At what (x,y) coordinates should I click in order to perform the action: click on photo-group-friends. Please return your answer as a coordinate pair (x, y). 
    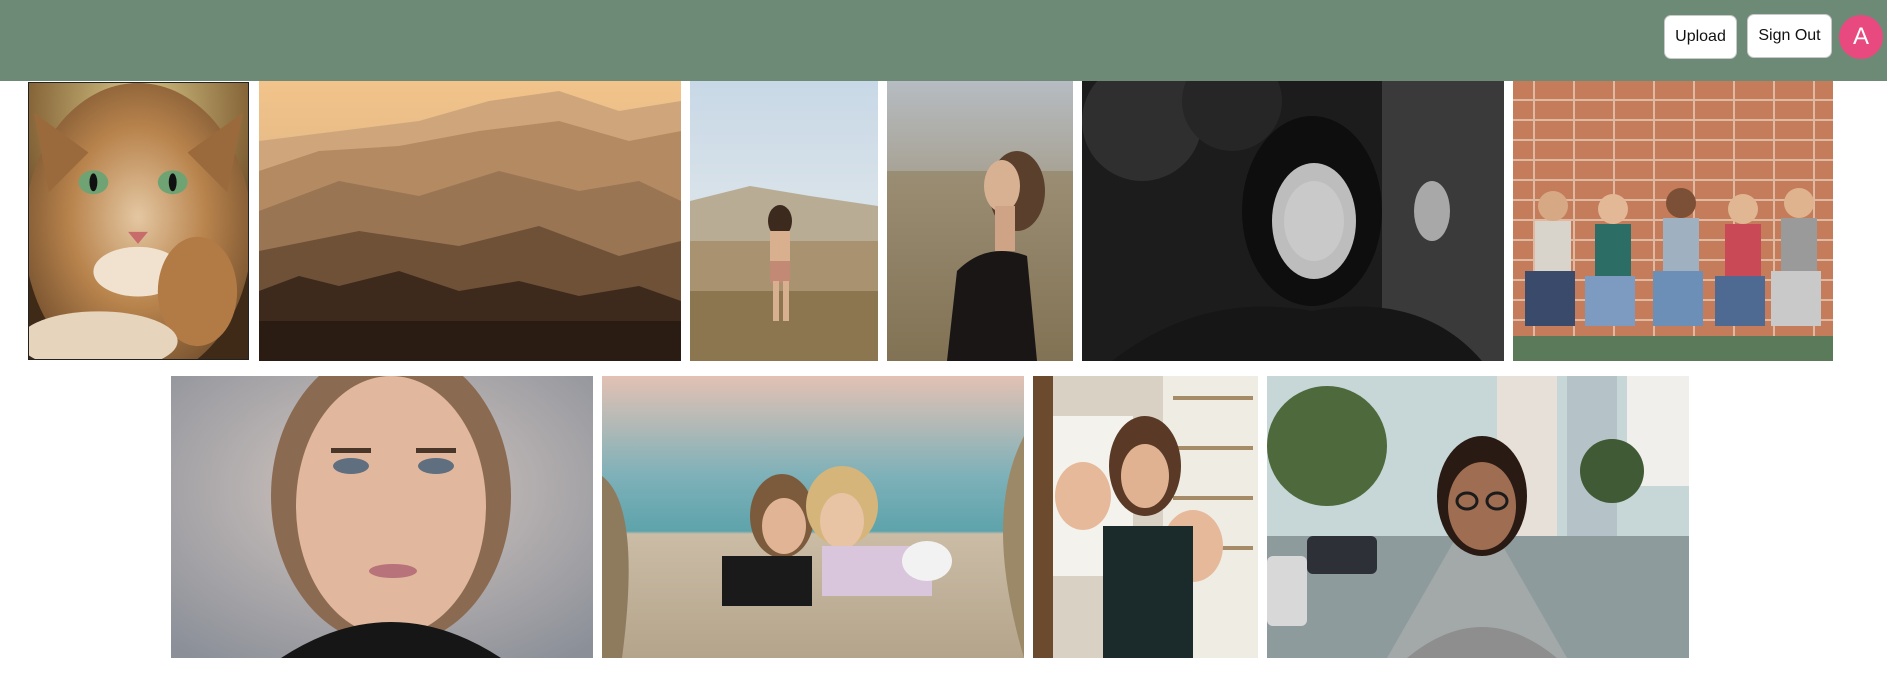
    Looking at the image, I should click on (1673, 221).